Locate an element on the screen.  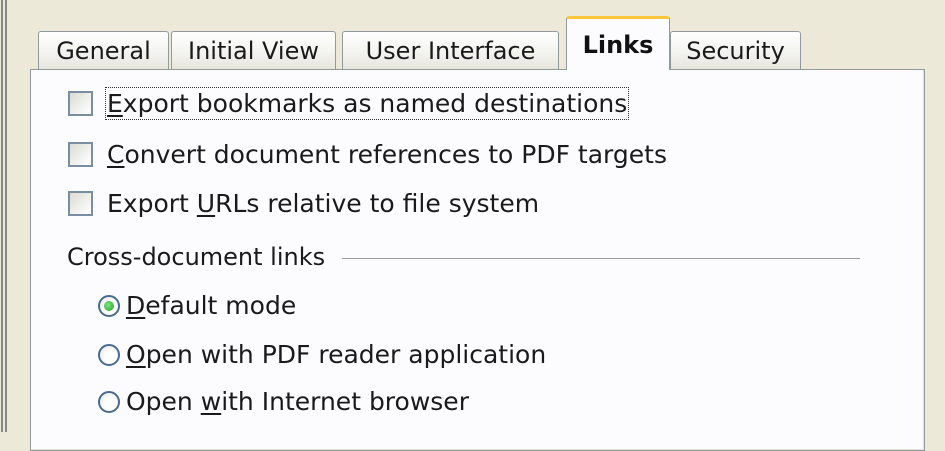
tab-label: Initial View is located at coordinates (253, 50).